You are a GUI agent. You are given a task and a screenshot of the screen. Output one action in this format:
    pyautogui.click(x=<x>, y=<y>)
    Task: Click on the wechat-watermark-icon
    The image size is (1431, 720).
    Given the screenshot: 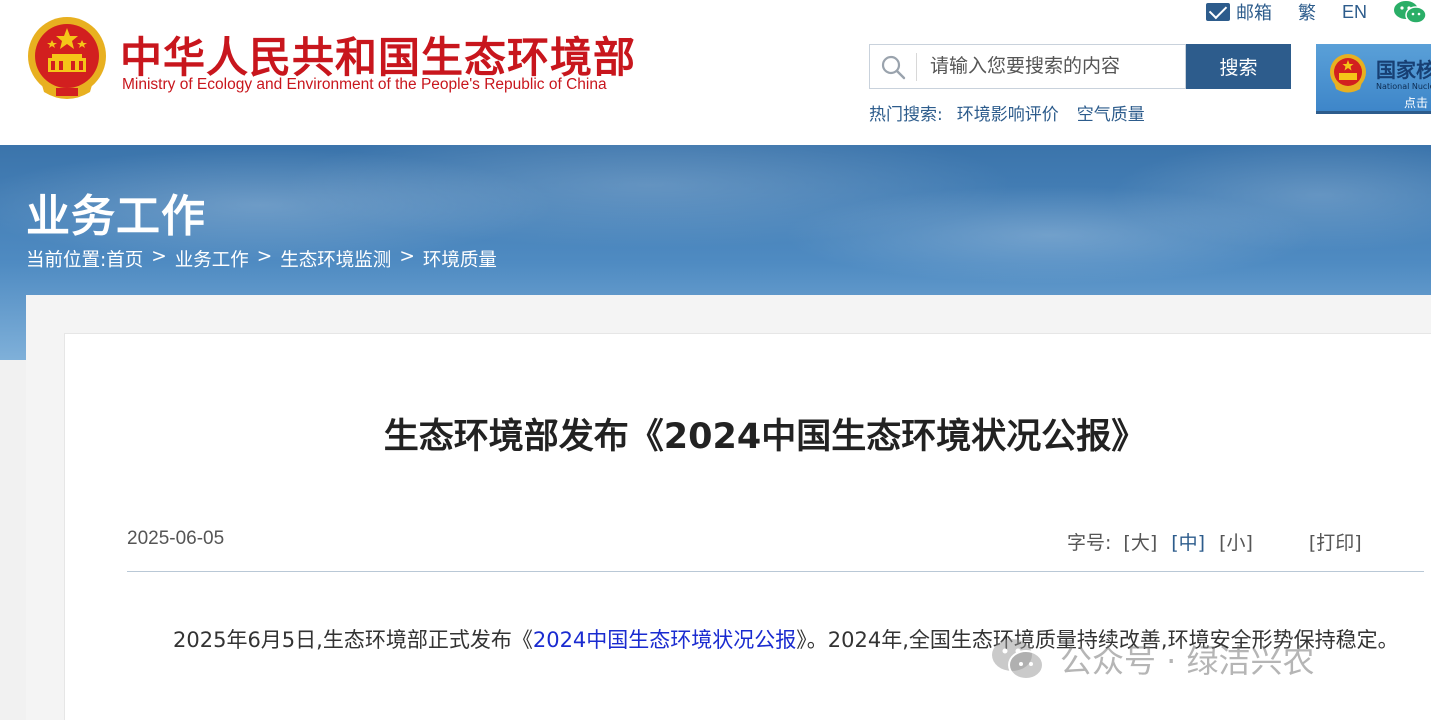 What is the action you would take?
    pyautogui.click(x=1018, y=659)
    